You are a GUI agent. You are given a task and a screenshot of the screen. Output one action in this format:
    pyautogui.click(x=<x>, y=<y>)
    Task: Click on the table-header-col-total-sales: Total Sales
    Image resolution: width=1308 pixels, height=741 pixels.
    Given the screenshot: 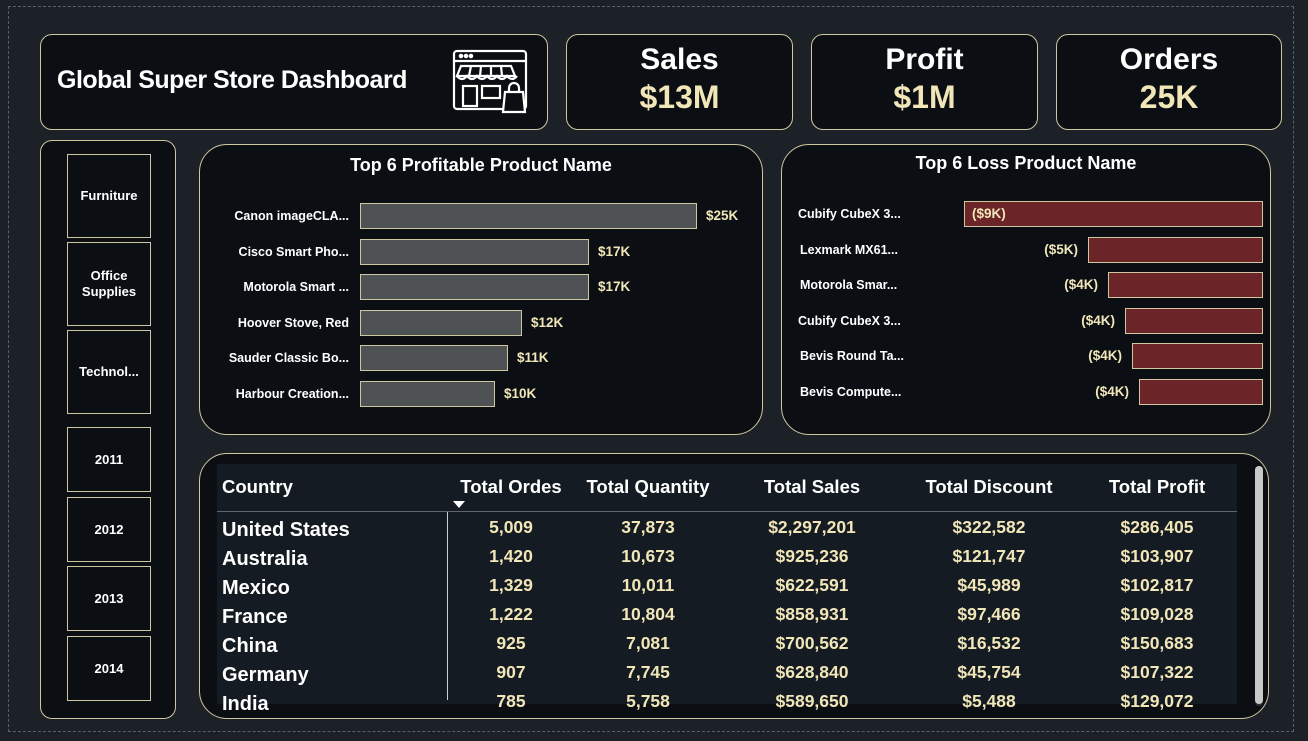 What is the action you would take?
    pyautogui.click(x=812, y=487)
    